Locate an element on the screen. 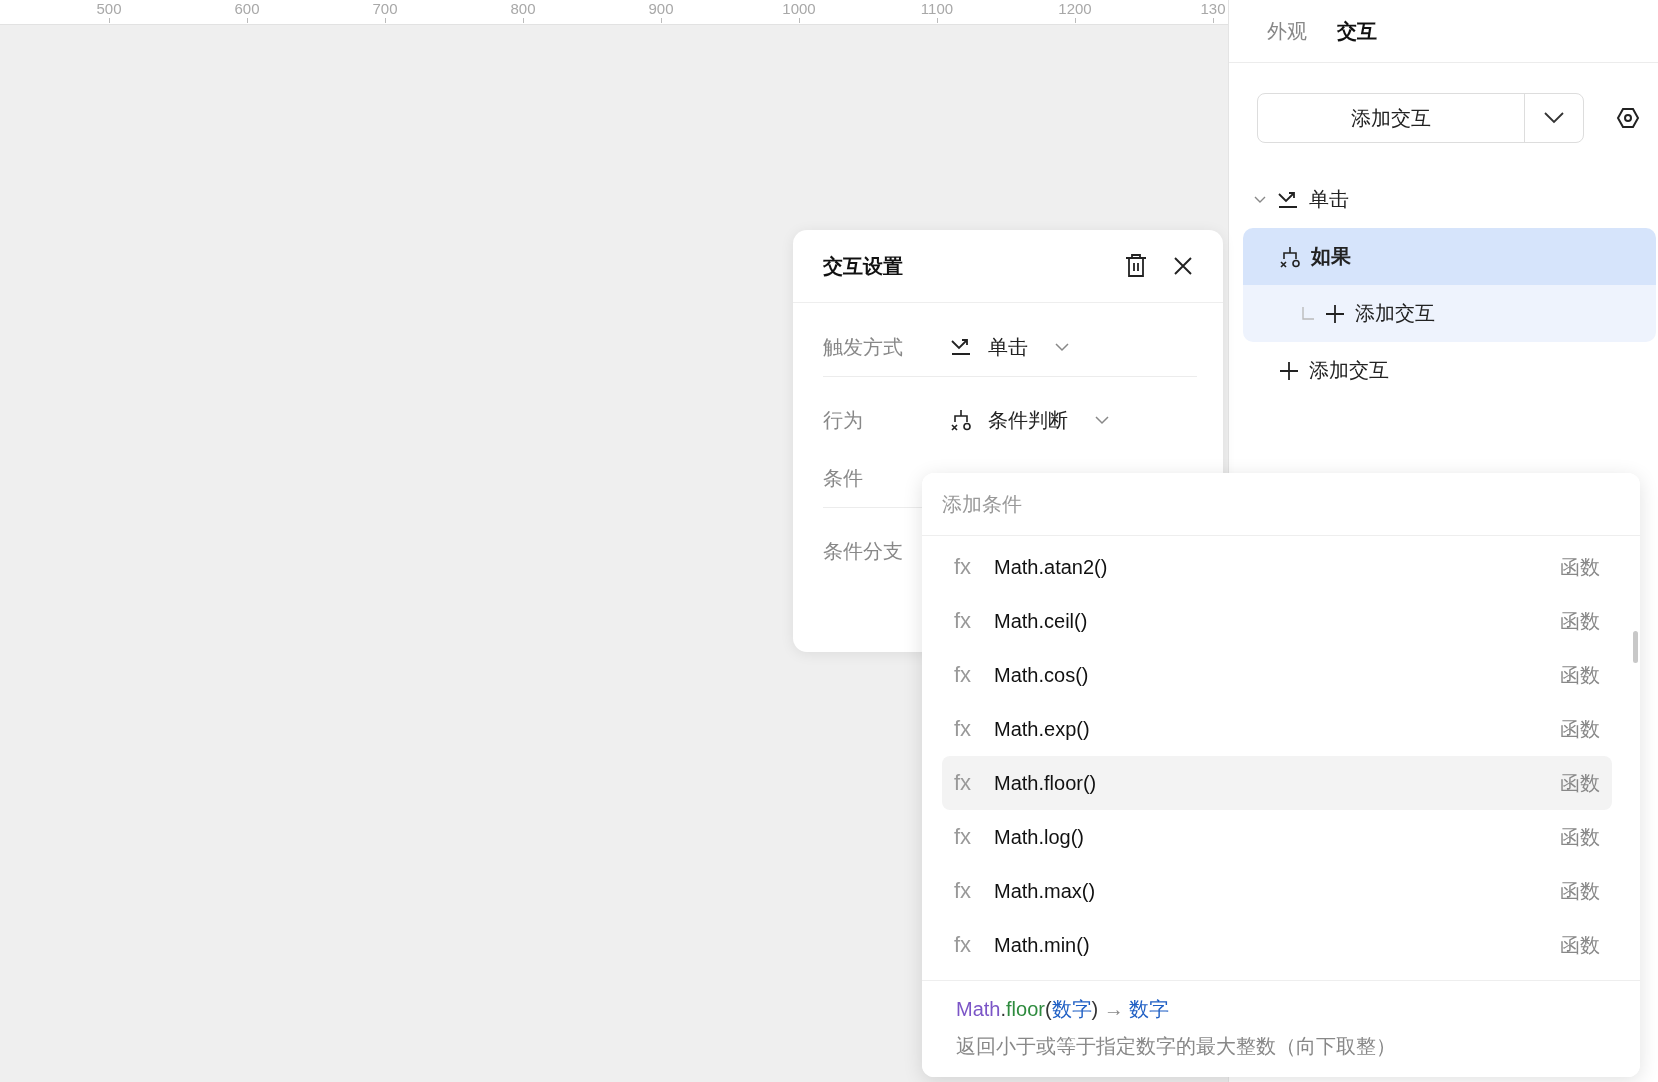 Image resolution: width=1658 pixels, height=1082 pixels. ruler-label: 600 is located at coordinates (247, 9).